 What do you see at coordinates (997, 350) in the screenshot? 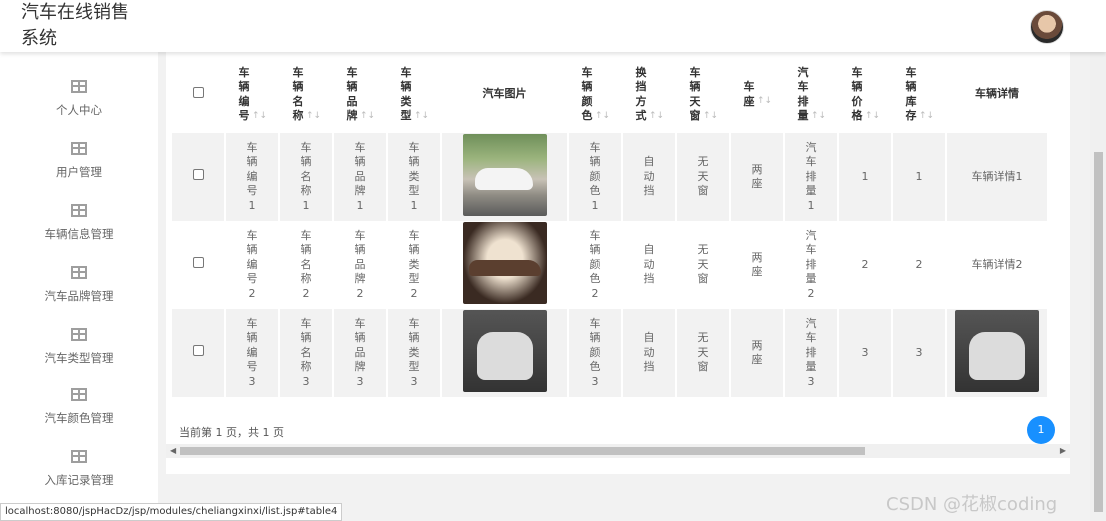
I see `detail-image` at bounding box center [997, 350].